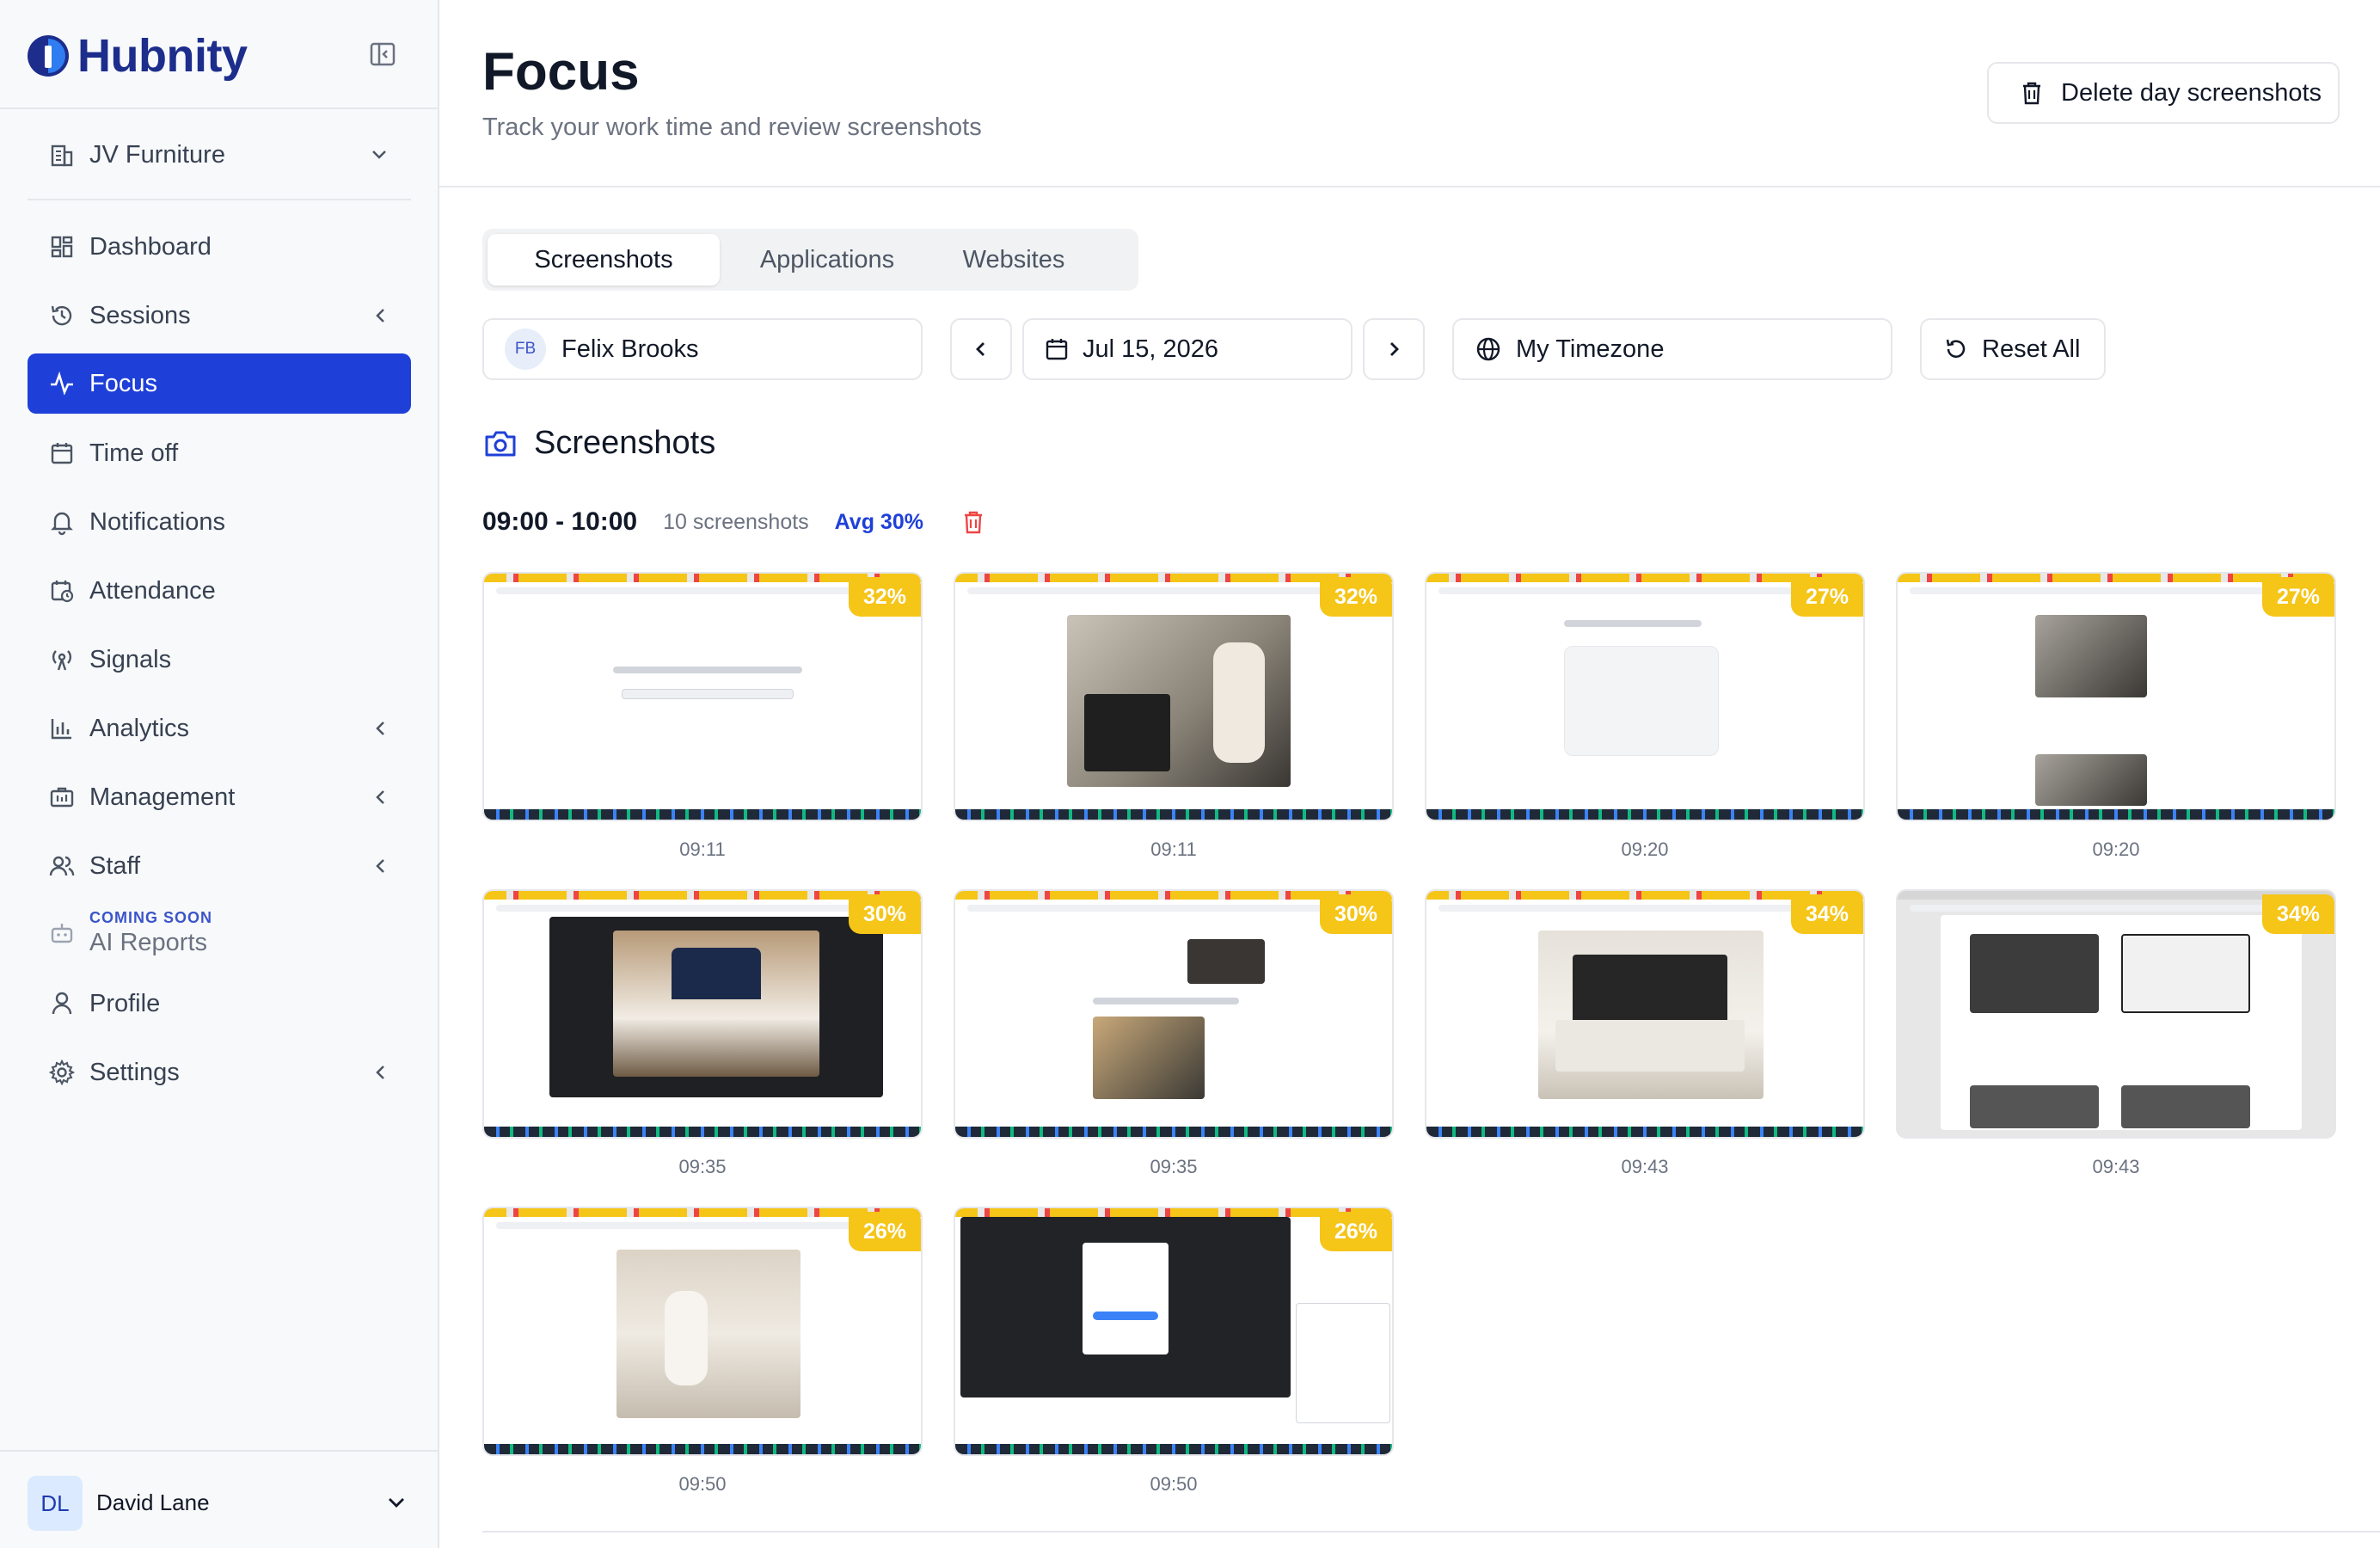 The image size is (2380, 1548). Describe the element at coordinates (1356, 597) in the screenshot. I see `activity-badge: 32%` at that location.